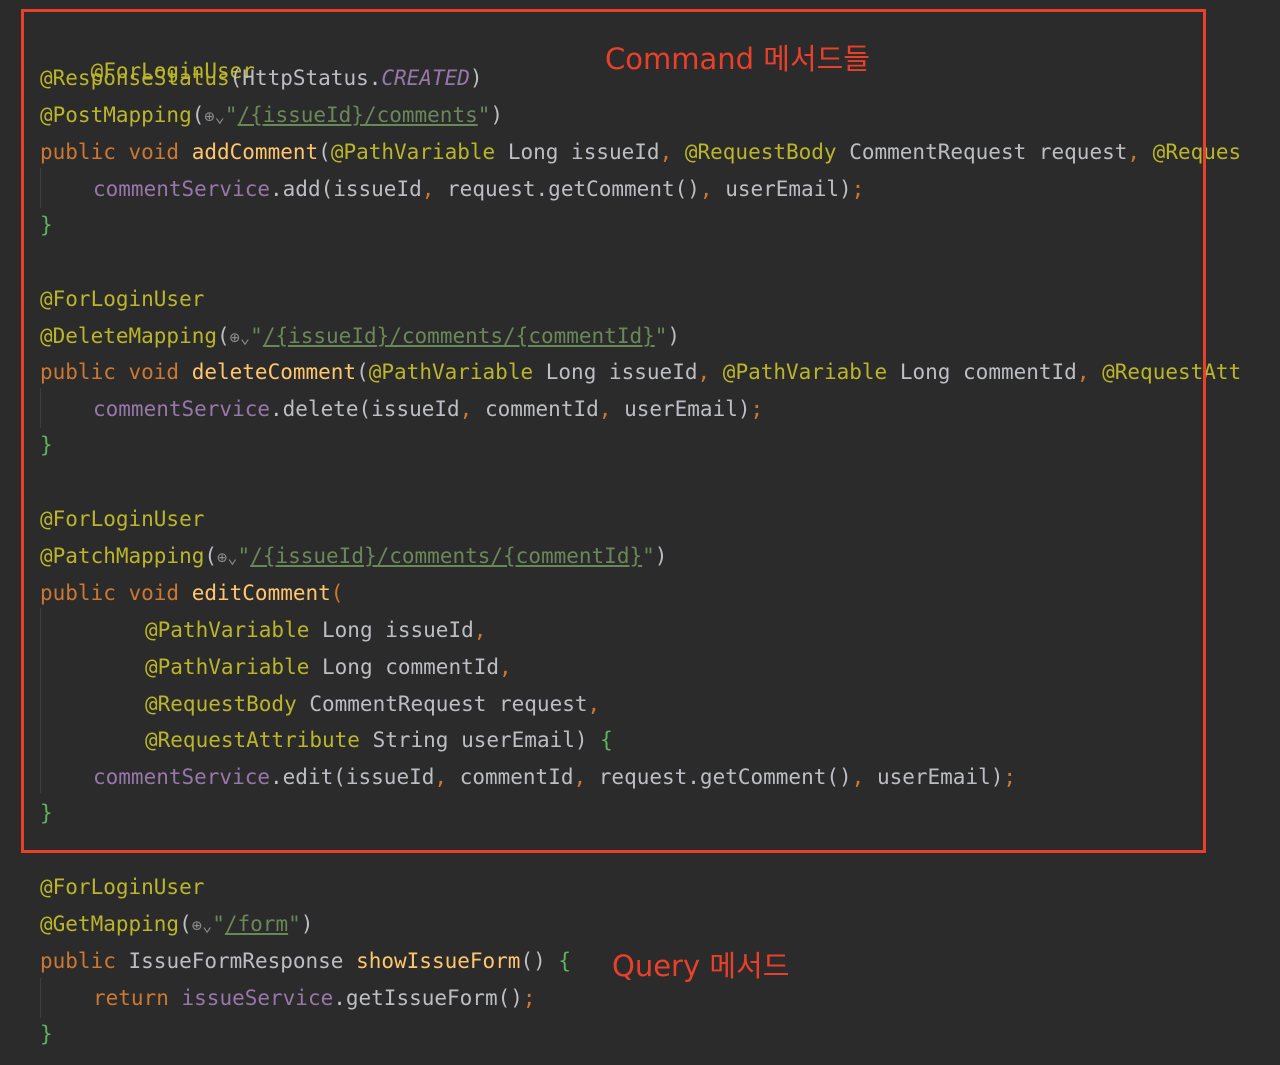  Describe the element at coordinates (737, 59) in the screenshot. I see `command-methods-note: Command 메서드들` at that location.